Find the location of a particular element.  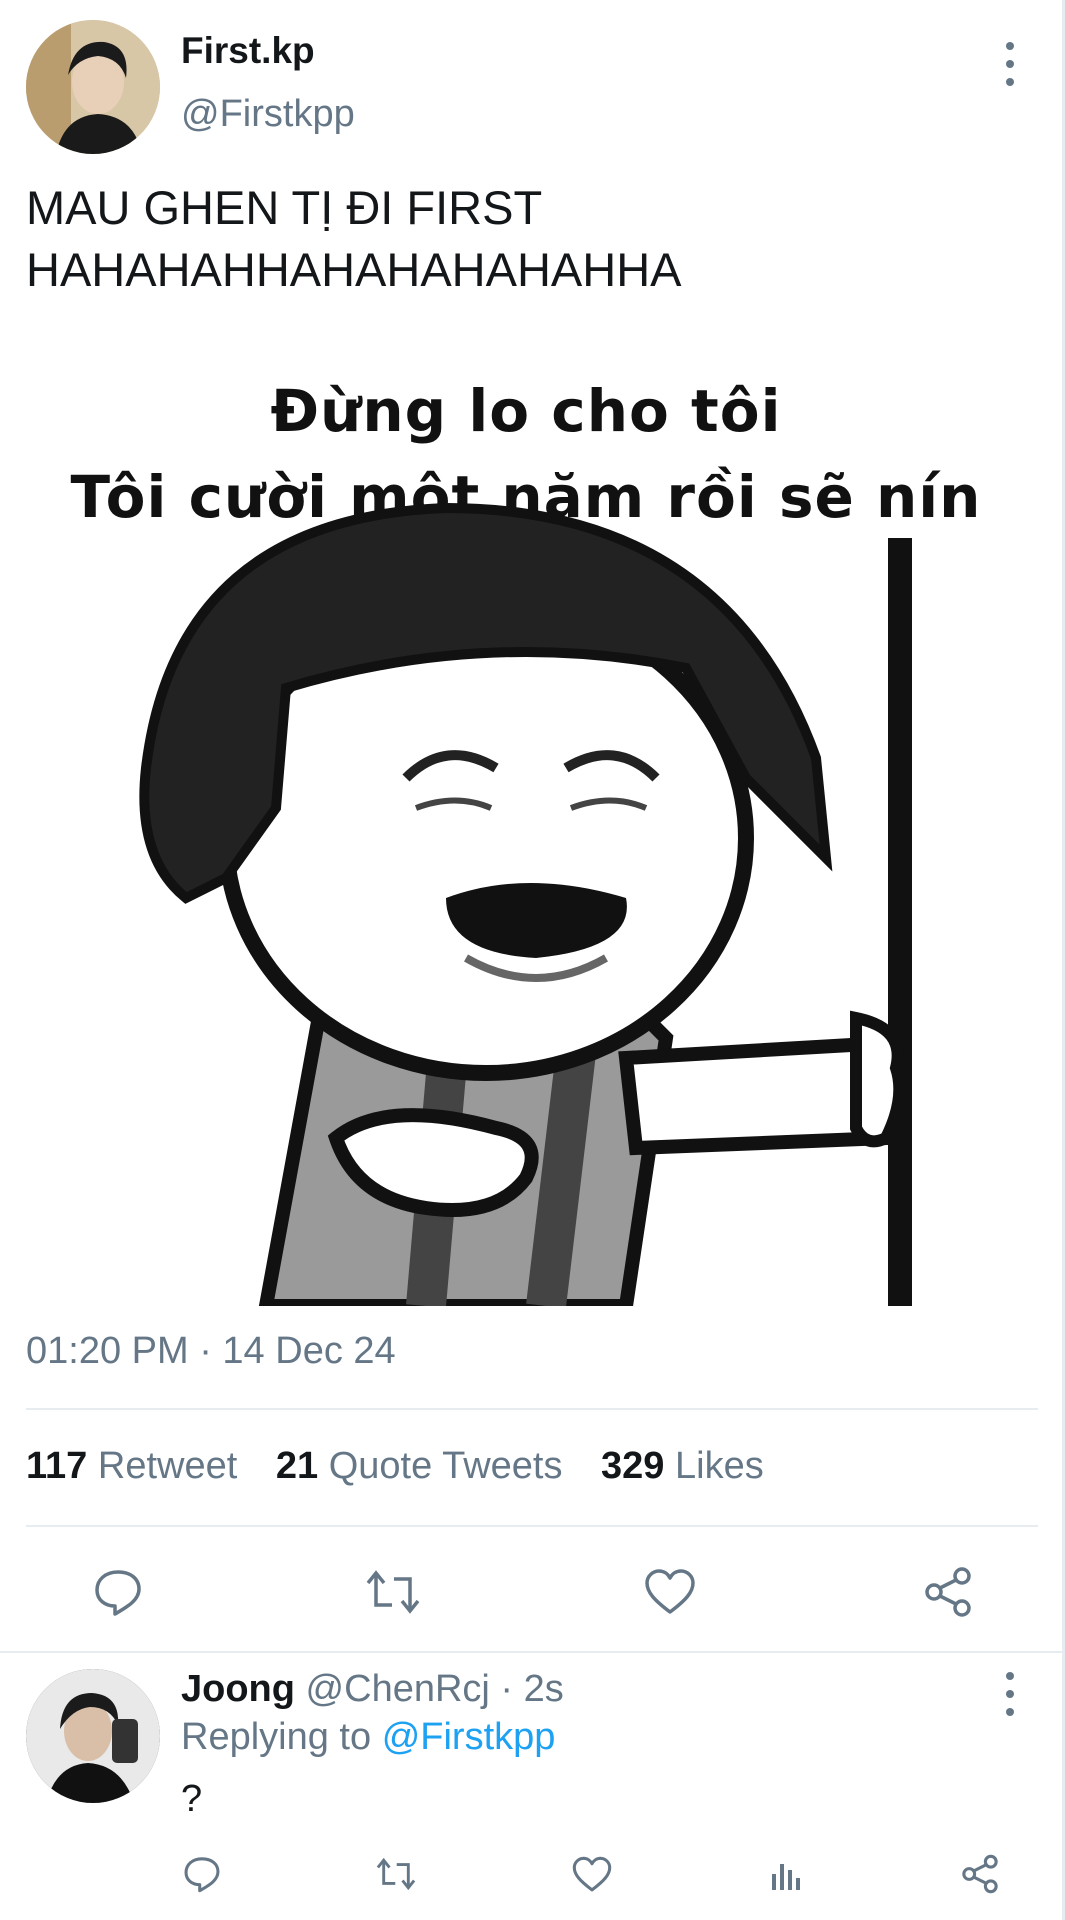

reply-more-options-icon is located at coordinates (1010, 1694).